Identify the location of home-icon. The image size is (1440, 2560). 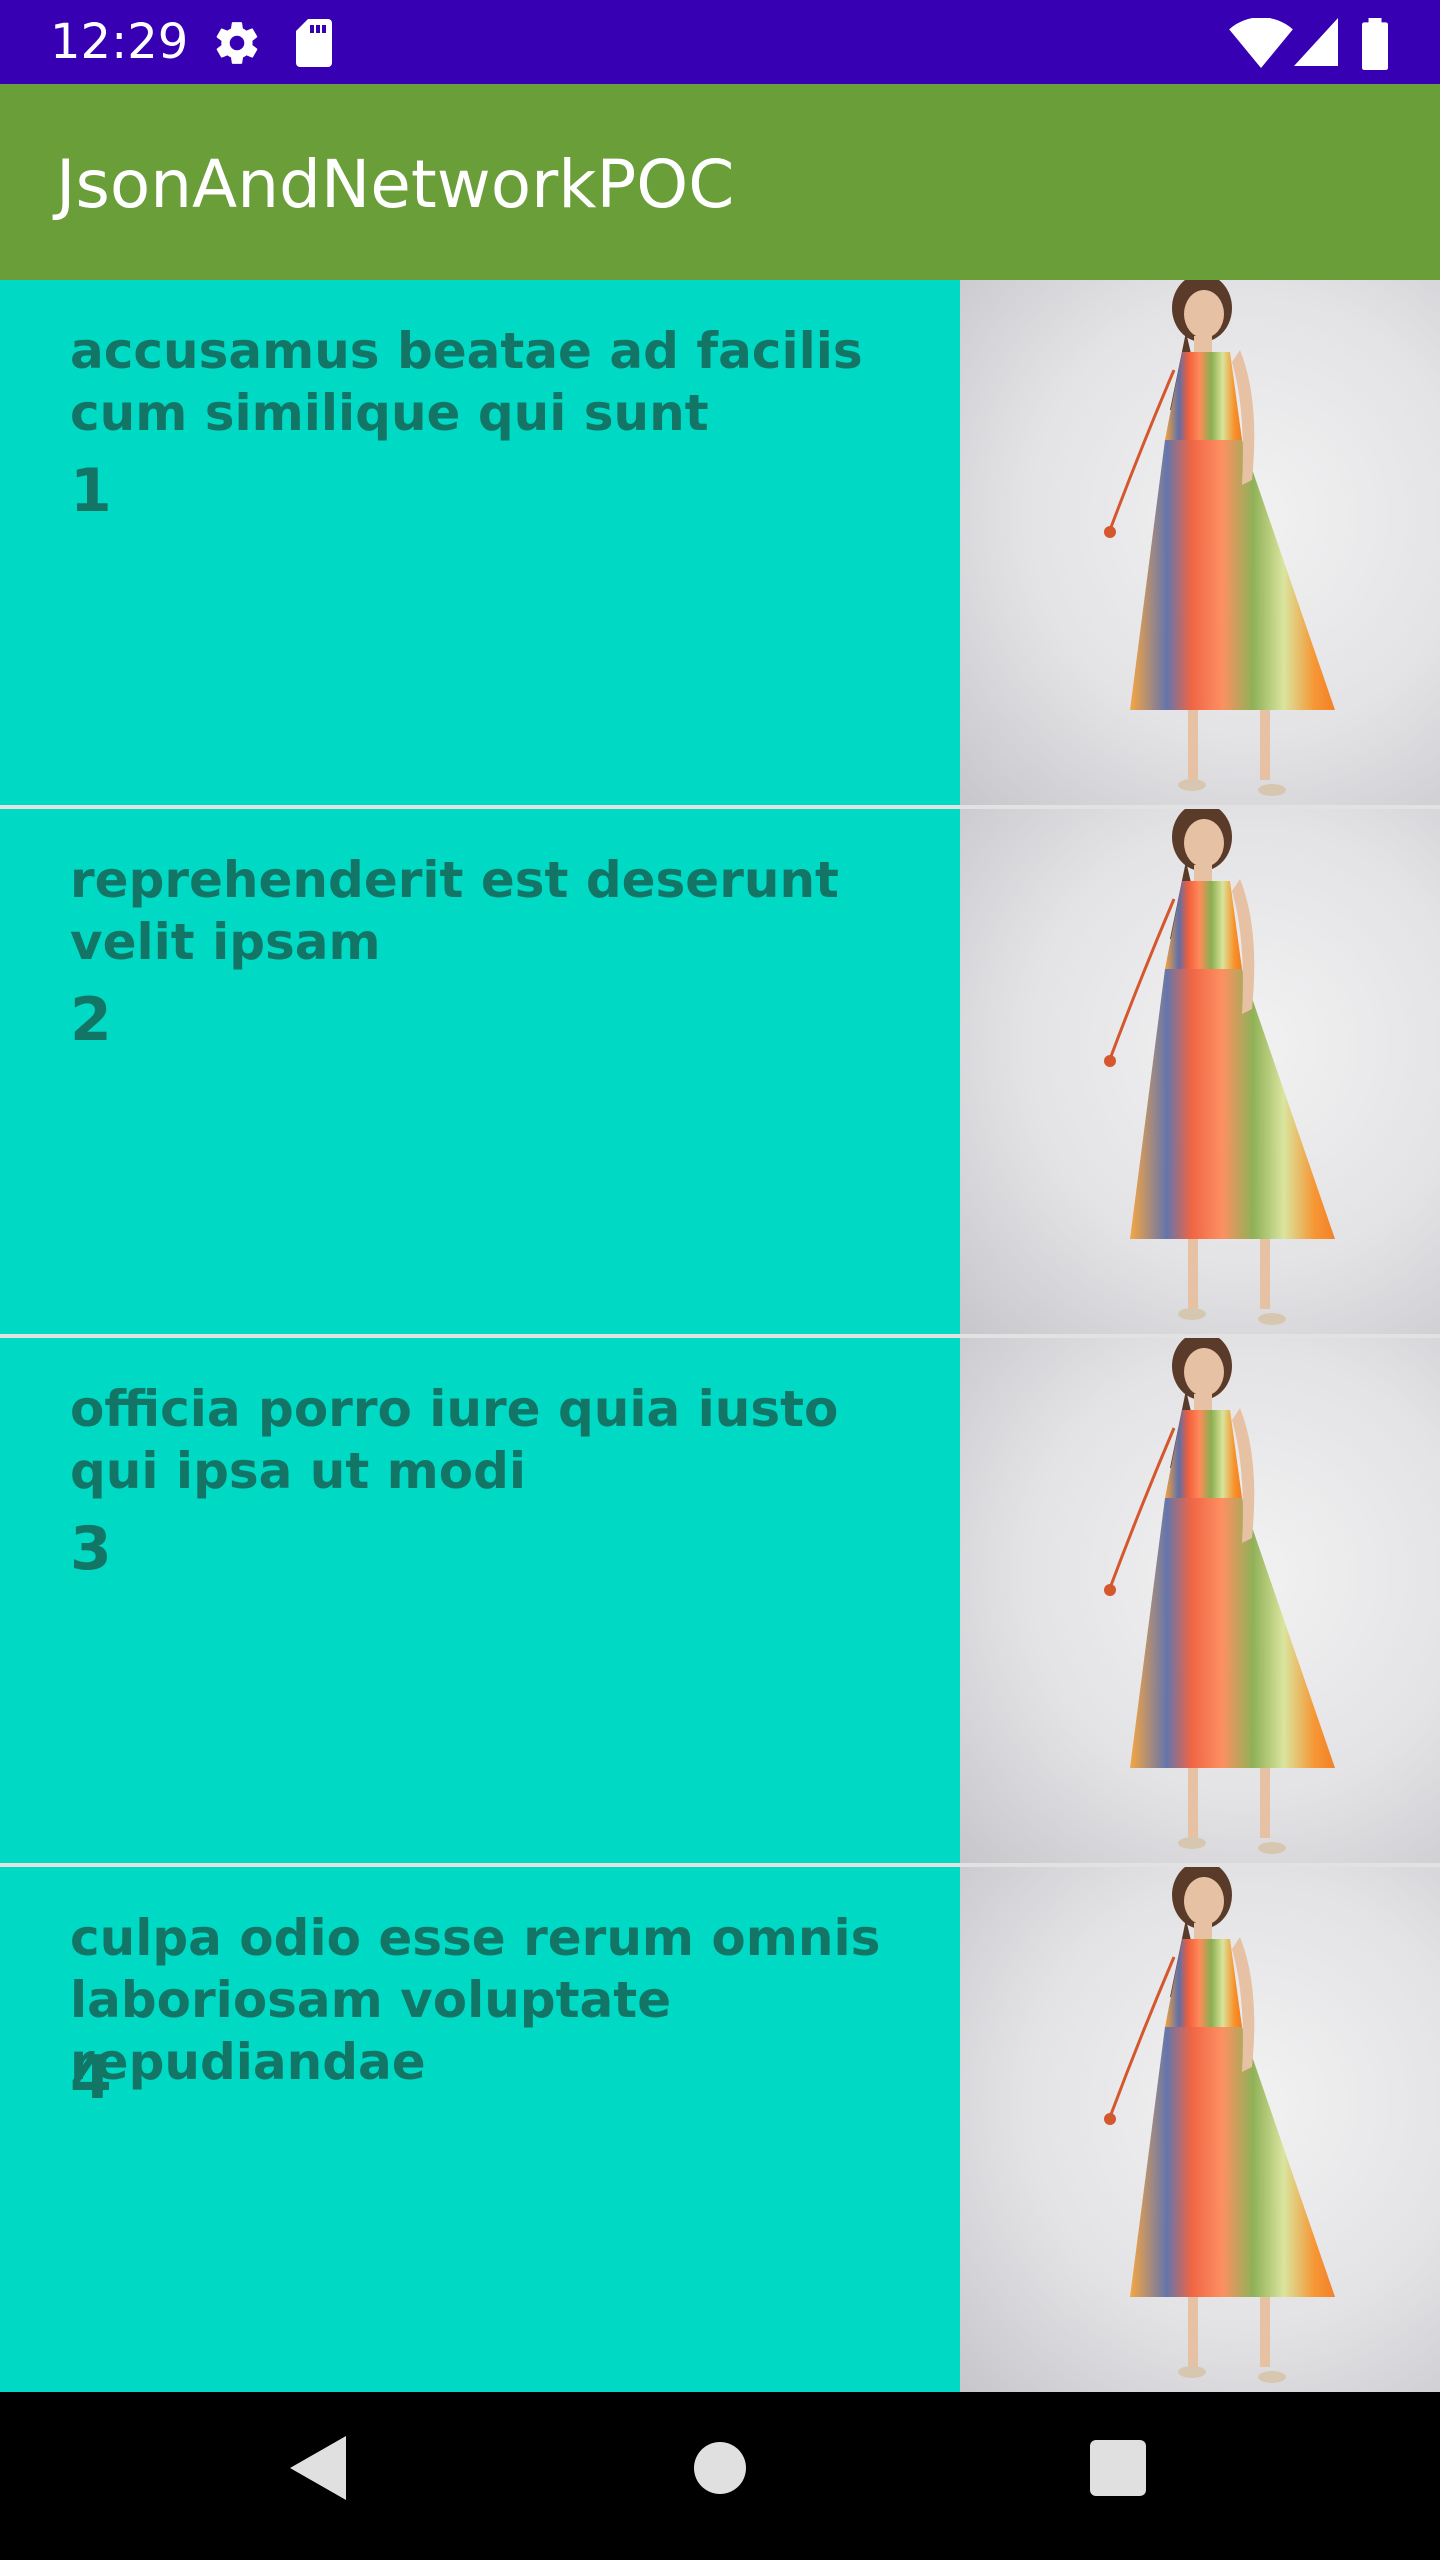
(720, 2468).